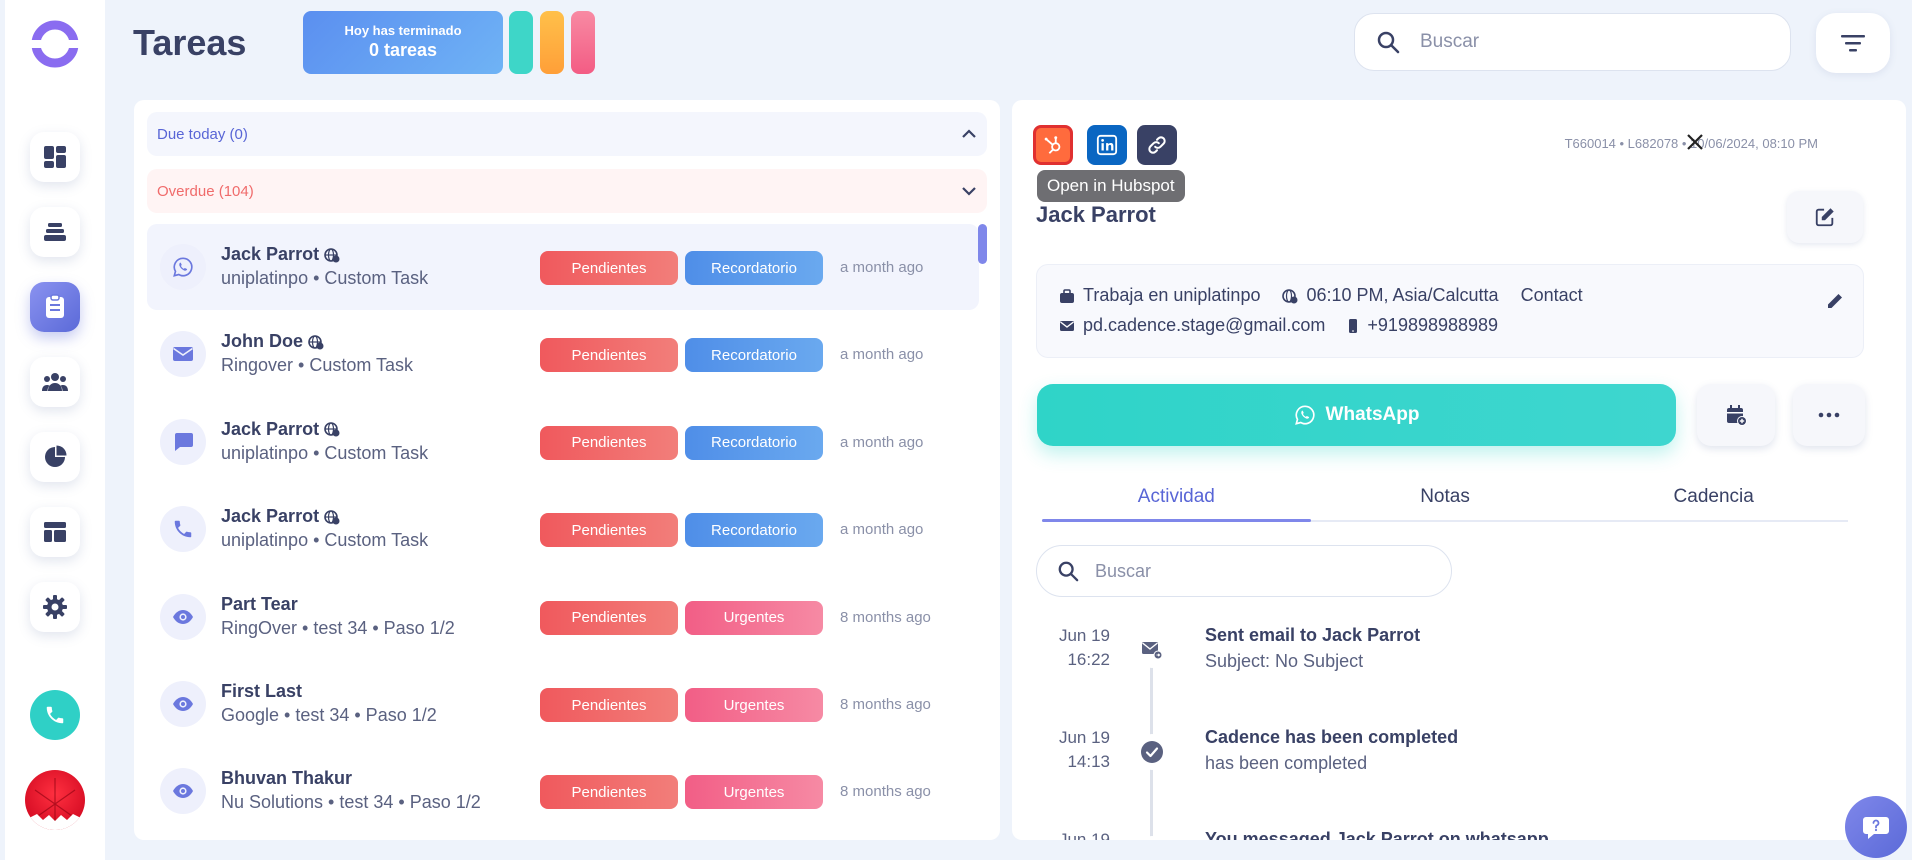 The width and height of the screenshot is (1912, 860). What do you see at coordinates (1096, 214) in the screenshot?
I see `lead-name: Jack Parrot` at bounding box center [1096, 214].